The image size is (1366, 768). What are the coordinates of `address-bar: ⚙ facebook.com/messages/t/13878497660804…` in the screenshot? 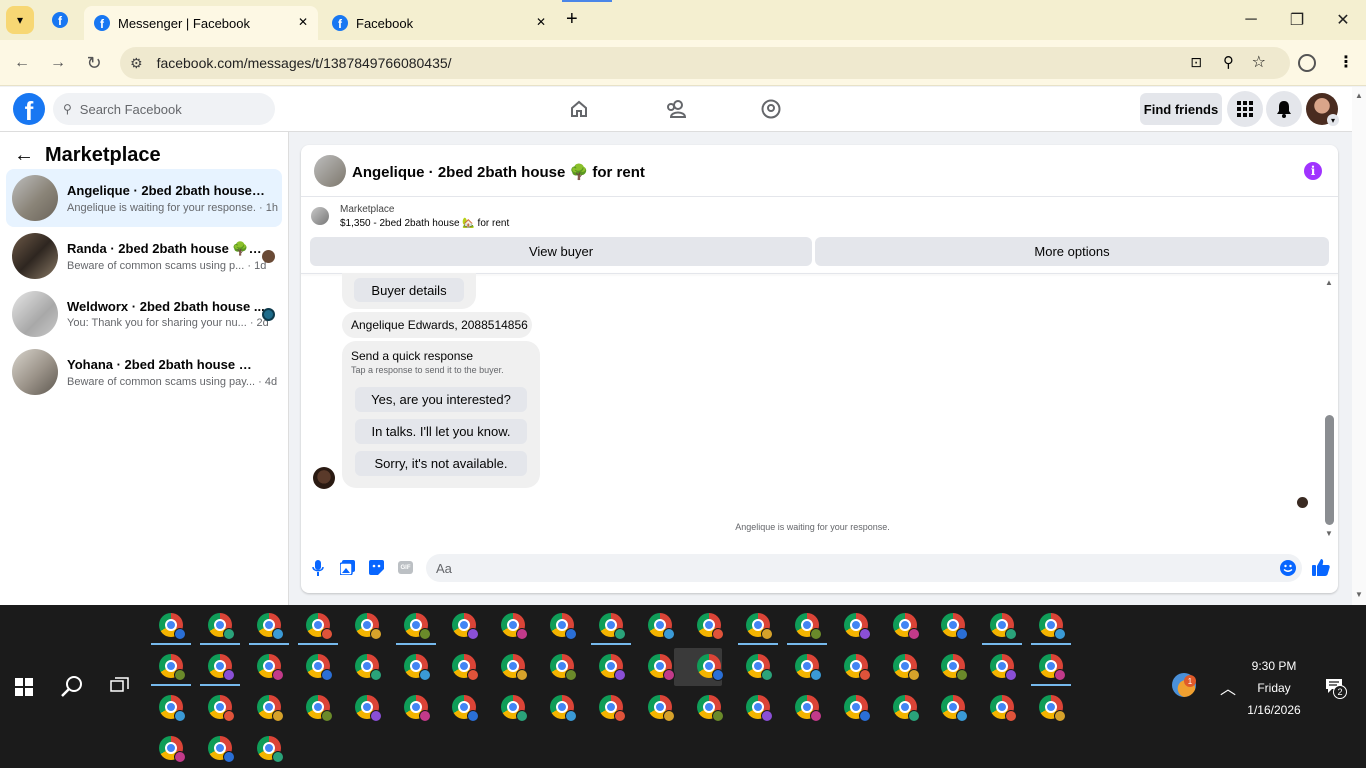 It's located at (705, 63).